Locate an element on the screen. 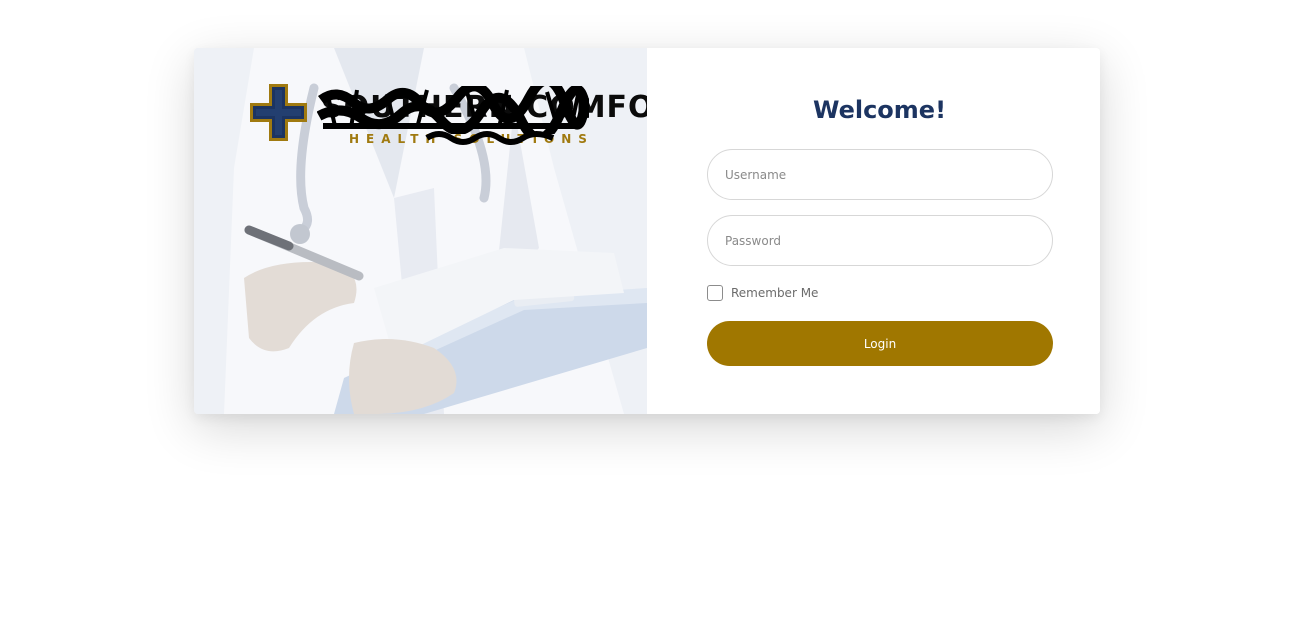 The height and width of the screenshot is (626, 1294). remember-me-option: Remember Me is located at coordinates (762, 293).